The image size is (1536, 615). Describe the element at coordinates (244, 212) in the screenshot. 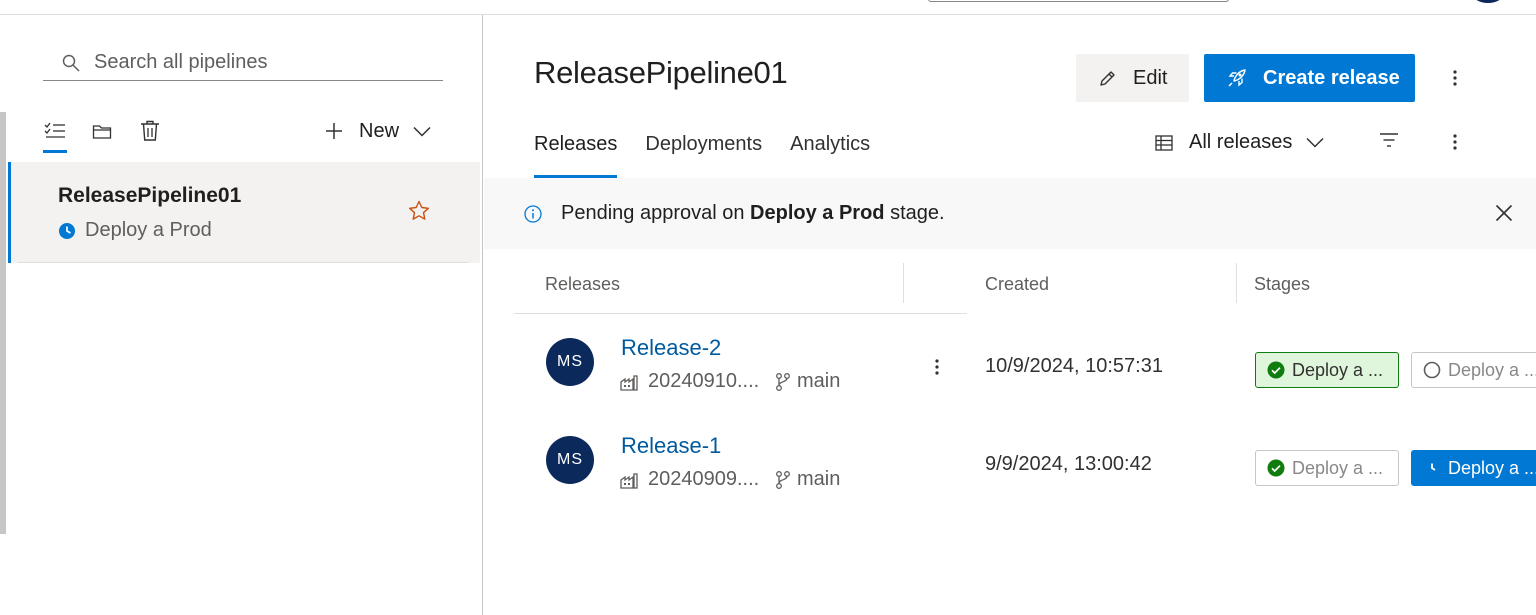

I see `pipeline-list-item: ReleasePipeline01 Deploy a Prod` at that location.